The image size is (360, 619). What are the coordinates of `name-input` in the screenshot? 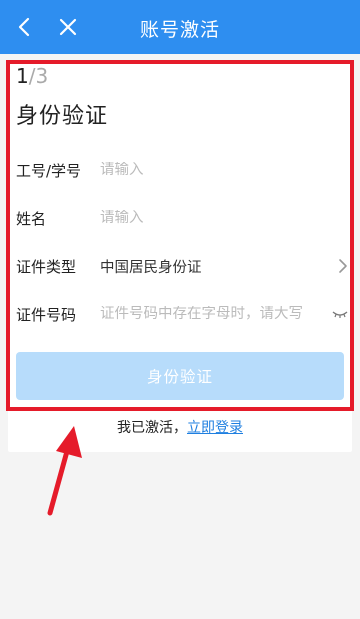 It's located at (224, 218).